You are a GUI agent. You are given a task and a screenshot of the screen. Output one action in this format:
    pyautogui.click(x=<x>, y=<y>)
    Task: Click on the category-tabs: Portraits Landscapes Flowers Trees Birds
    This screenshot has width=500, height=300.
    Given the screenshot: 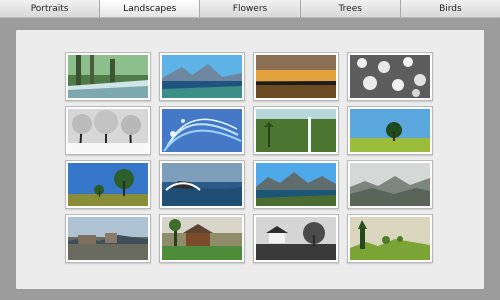 What is the action you would take?
    pyautogui.click(x=250, y=9)
    